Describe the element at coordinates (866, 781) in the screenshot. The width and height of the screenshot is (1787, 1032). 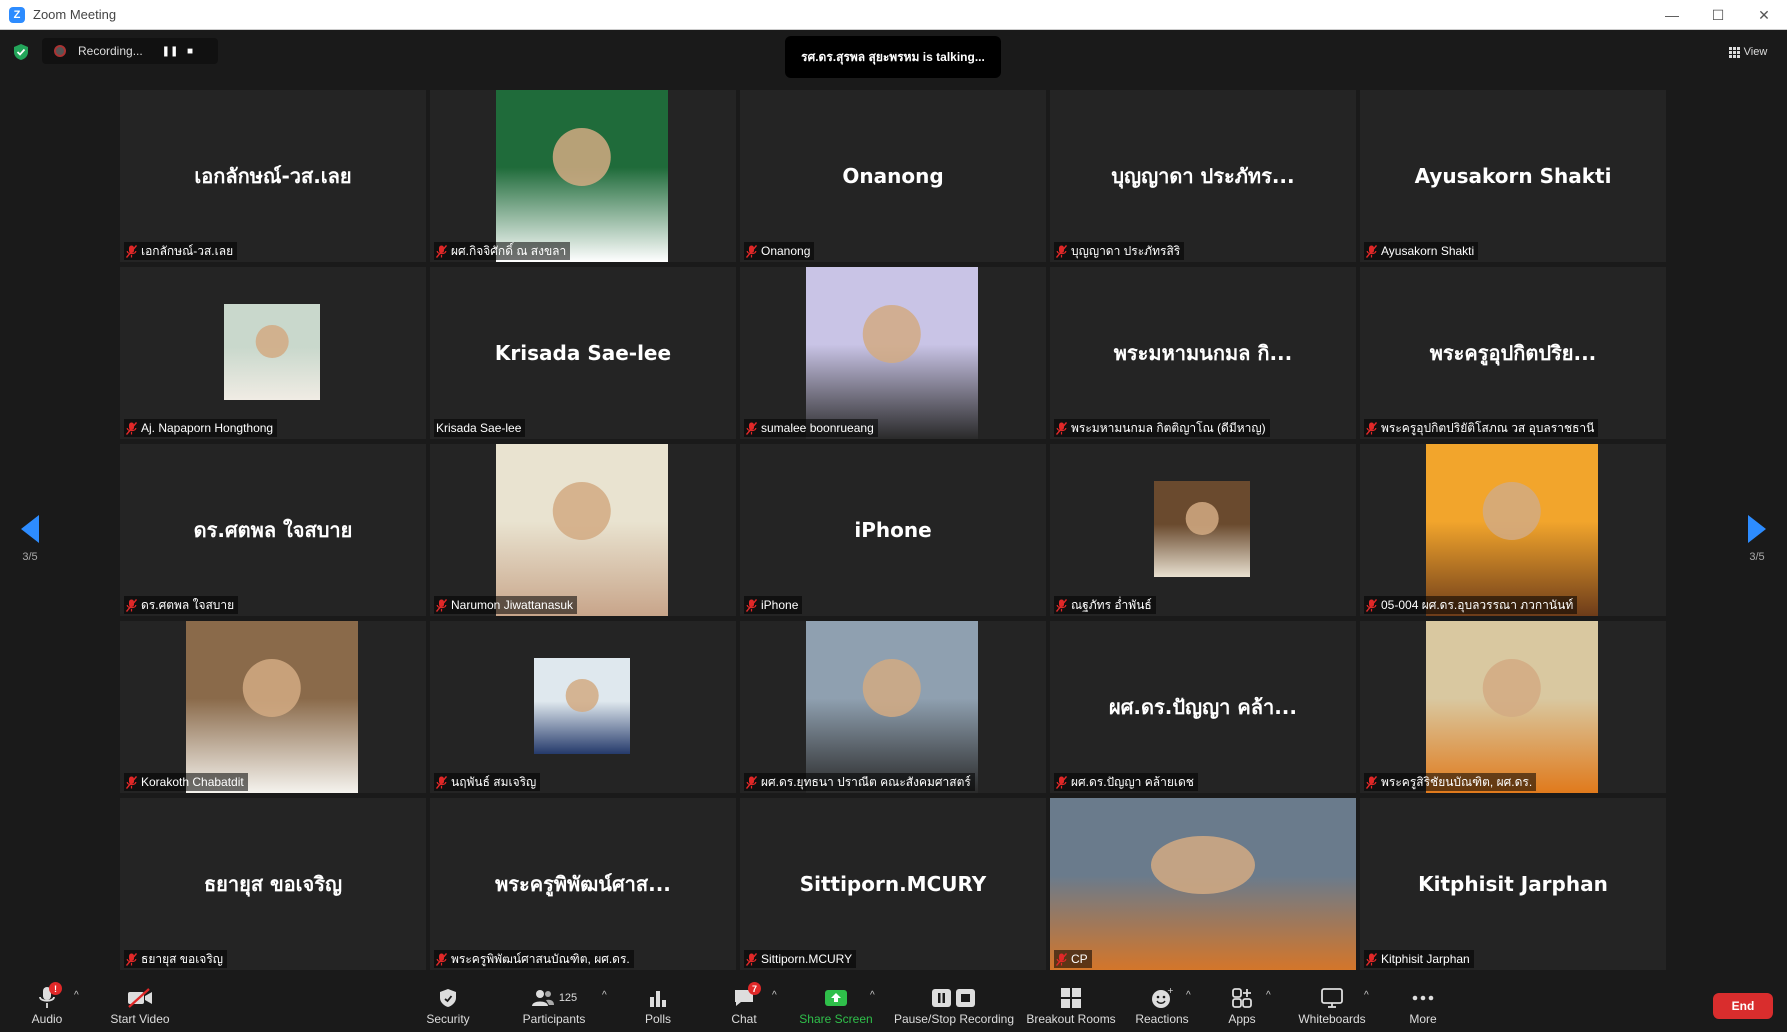
I see `participant-name-text: ผศ.ดร.ยุทธนา ปราณีต คณะสังคมศาสตร์` at that location.